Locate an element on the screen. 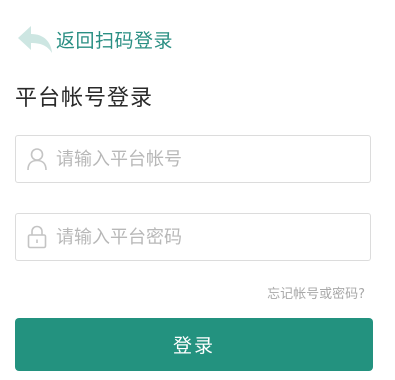  password-input is located at coordinates (213, 237).